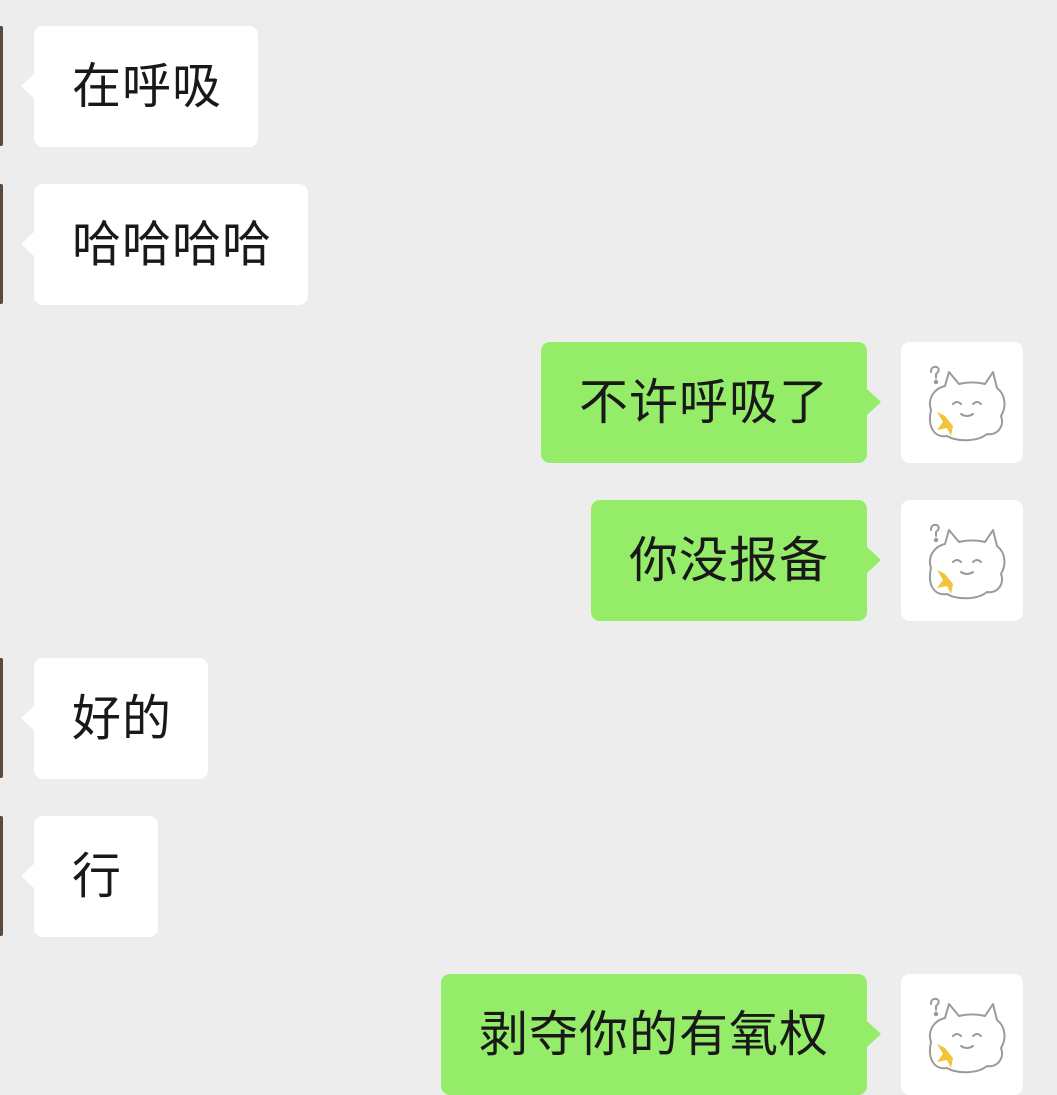 The height and width of the screenshot is (1095, 1057). I want to click on incoming-message-bubble: 行, so click(89, 876).